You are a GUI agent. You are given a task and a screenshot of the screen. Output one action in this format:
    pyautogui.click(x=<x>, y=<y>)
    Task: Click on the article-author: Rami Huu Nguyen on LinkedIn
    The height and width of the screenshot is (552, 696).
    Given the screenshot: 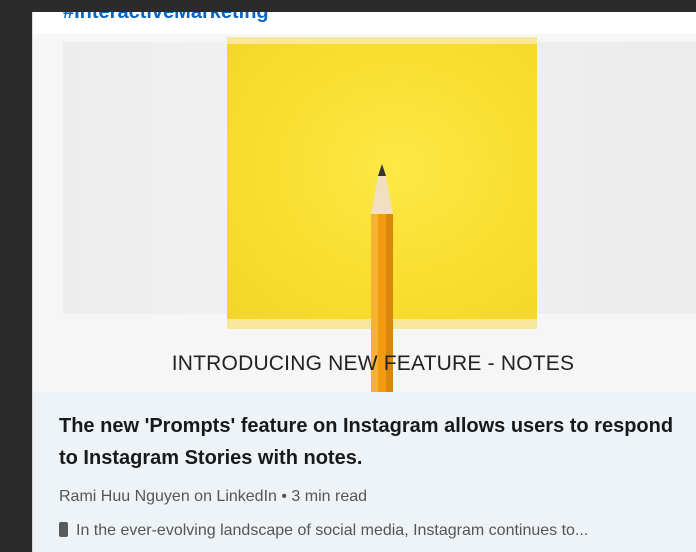 What is the action you would take?
    pyautogui.click(x=168, y=496)
    